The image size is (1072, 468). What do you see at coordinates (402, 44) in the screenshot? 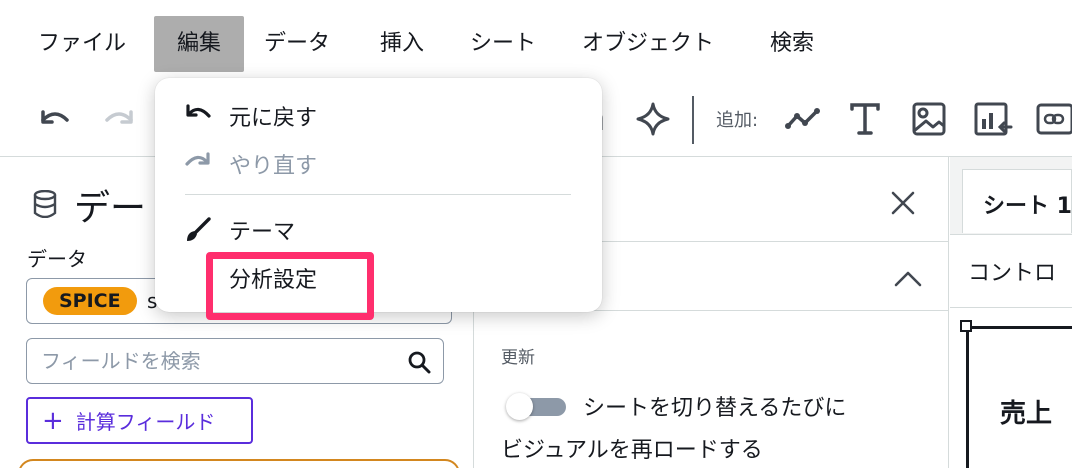
I see `menu-insert: 挿入` at bounding box center [402, 44].